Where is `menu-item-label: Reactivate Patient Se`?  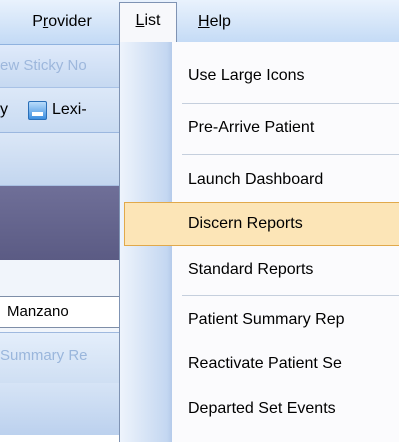 menu-item-label: Reactivate Patient Se is located at coordinates (265, 363).